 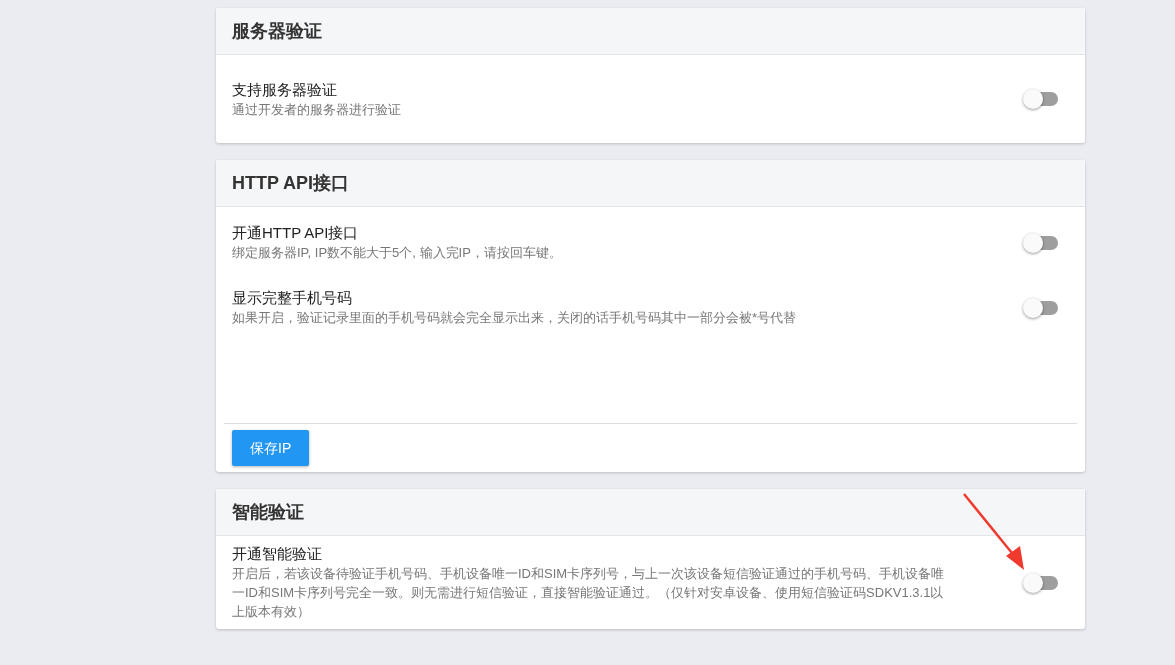 What do you see at coordinates (285, 89) in the screenshot?
I see `setting-label: 支持服务器验证` at bounding box center [285, 89].